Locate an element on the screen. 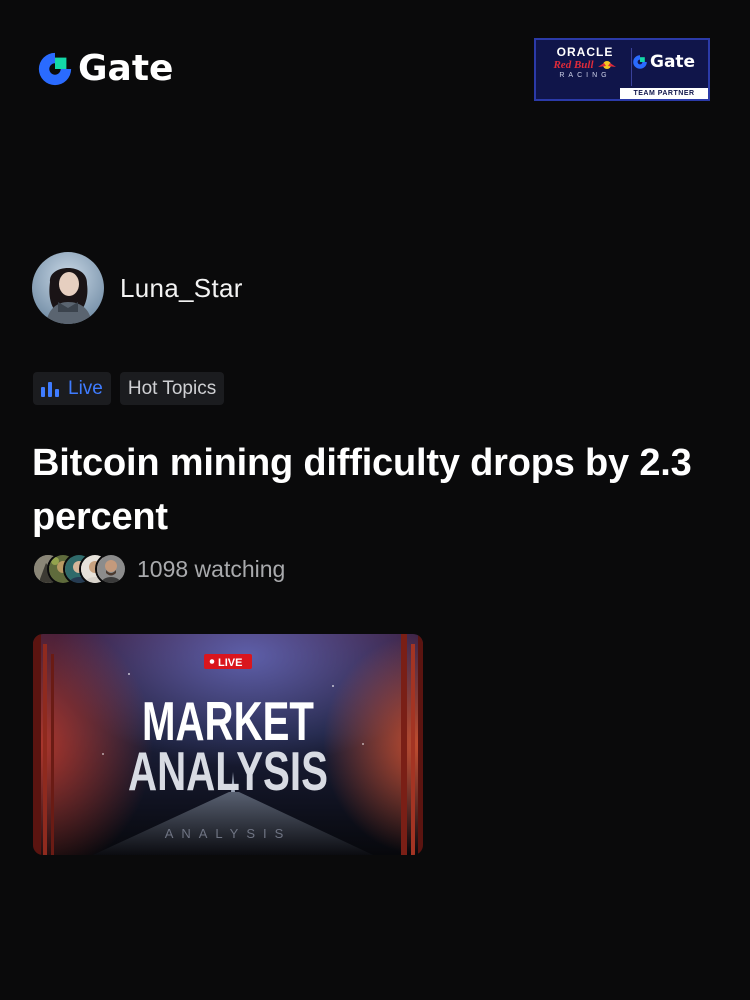 This screenshot has width=750, height=1000. watcher-avatar is located at coordinates (111, 569).